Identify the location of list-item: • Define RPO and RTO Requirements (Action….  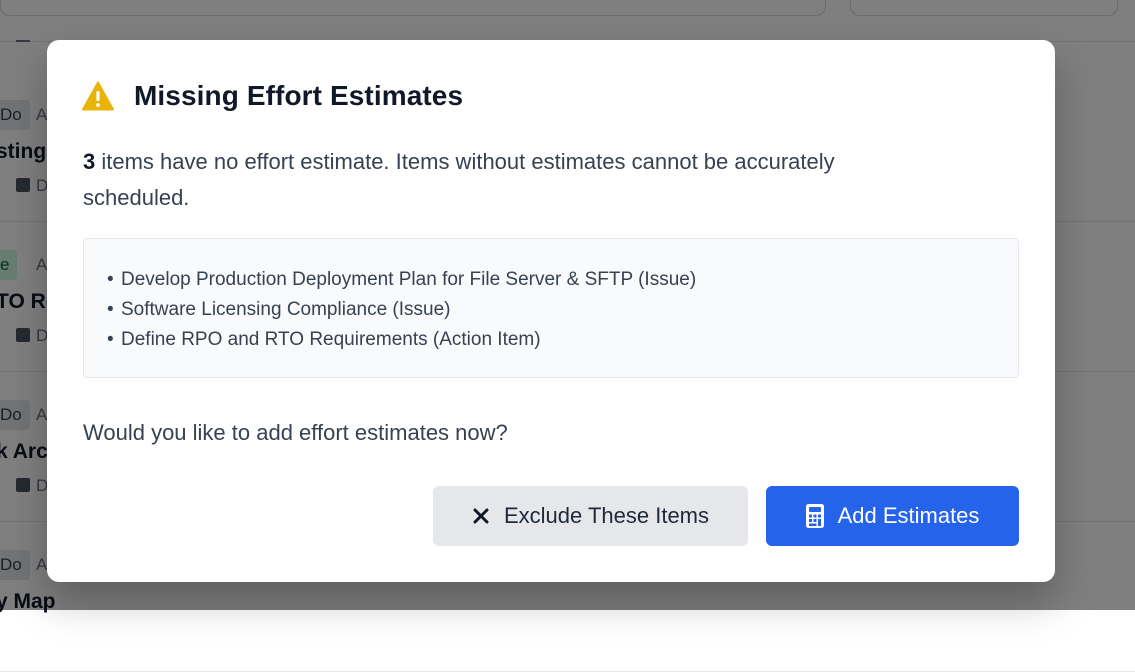
(562, 340).